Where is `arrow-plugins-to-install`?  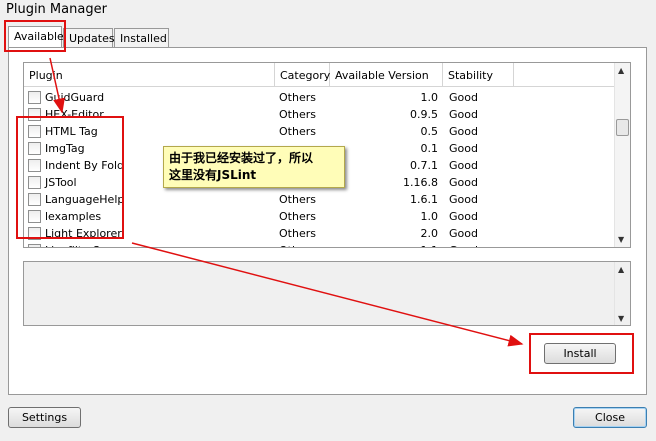
arrow-plugins-to-install is located at coordinates (327, 294).